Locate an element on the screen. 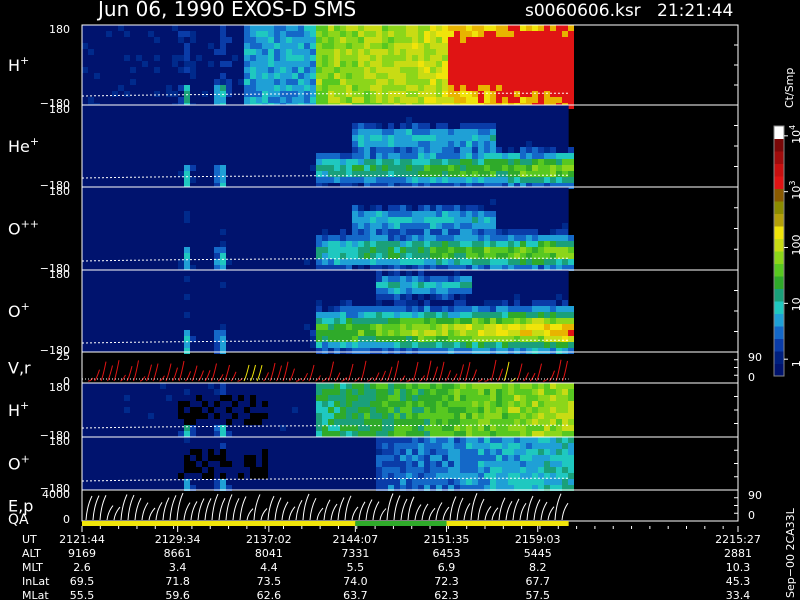 Image resolution: width=800 pixels, height=600 pixels. panel-label-sup: + is located at coordinates (24, 60).